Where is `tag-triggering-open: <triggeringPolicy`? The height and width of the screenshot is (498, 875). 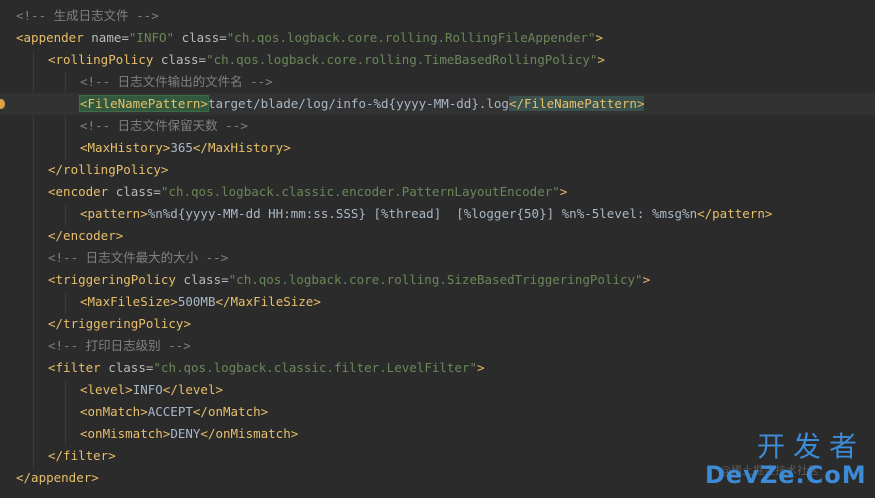 tag-triggering-open: <triggeringPolicy is located at coordinates (112, 279).